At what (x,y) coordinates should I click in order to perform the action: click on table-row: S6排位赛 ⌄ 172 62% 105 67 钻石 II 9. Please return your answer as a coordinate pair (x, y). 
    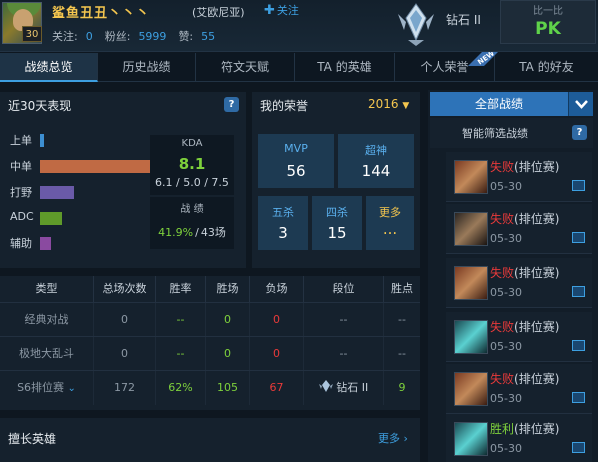
    Looking at the image, I should click on (210, 387).